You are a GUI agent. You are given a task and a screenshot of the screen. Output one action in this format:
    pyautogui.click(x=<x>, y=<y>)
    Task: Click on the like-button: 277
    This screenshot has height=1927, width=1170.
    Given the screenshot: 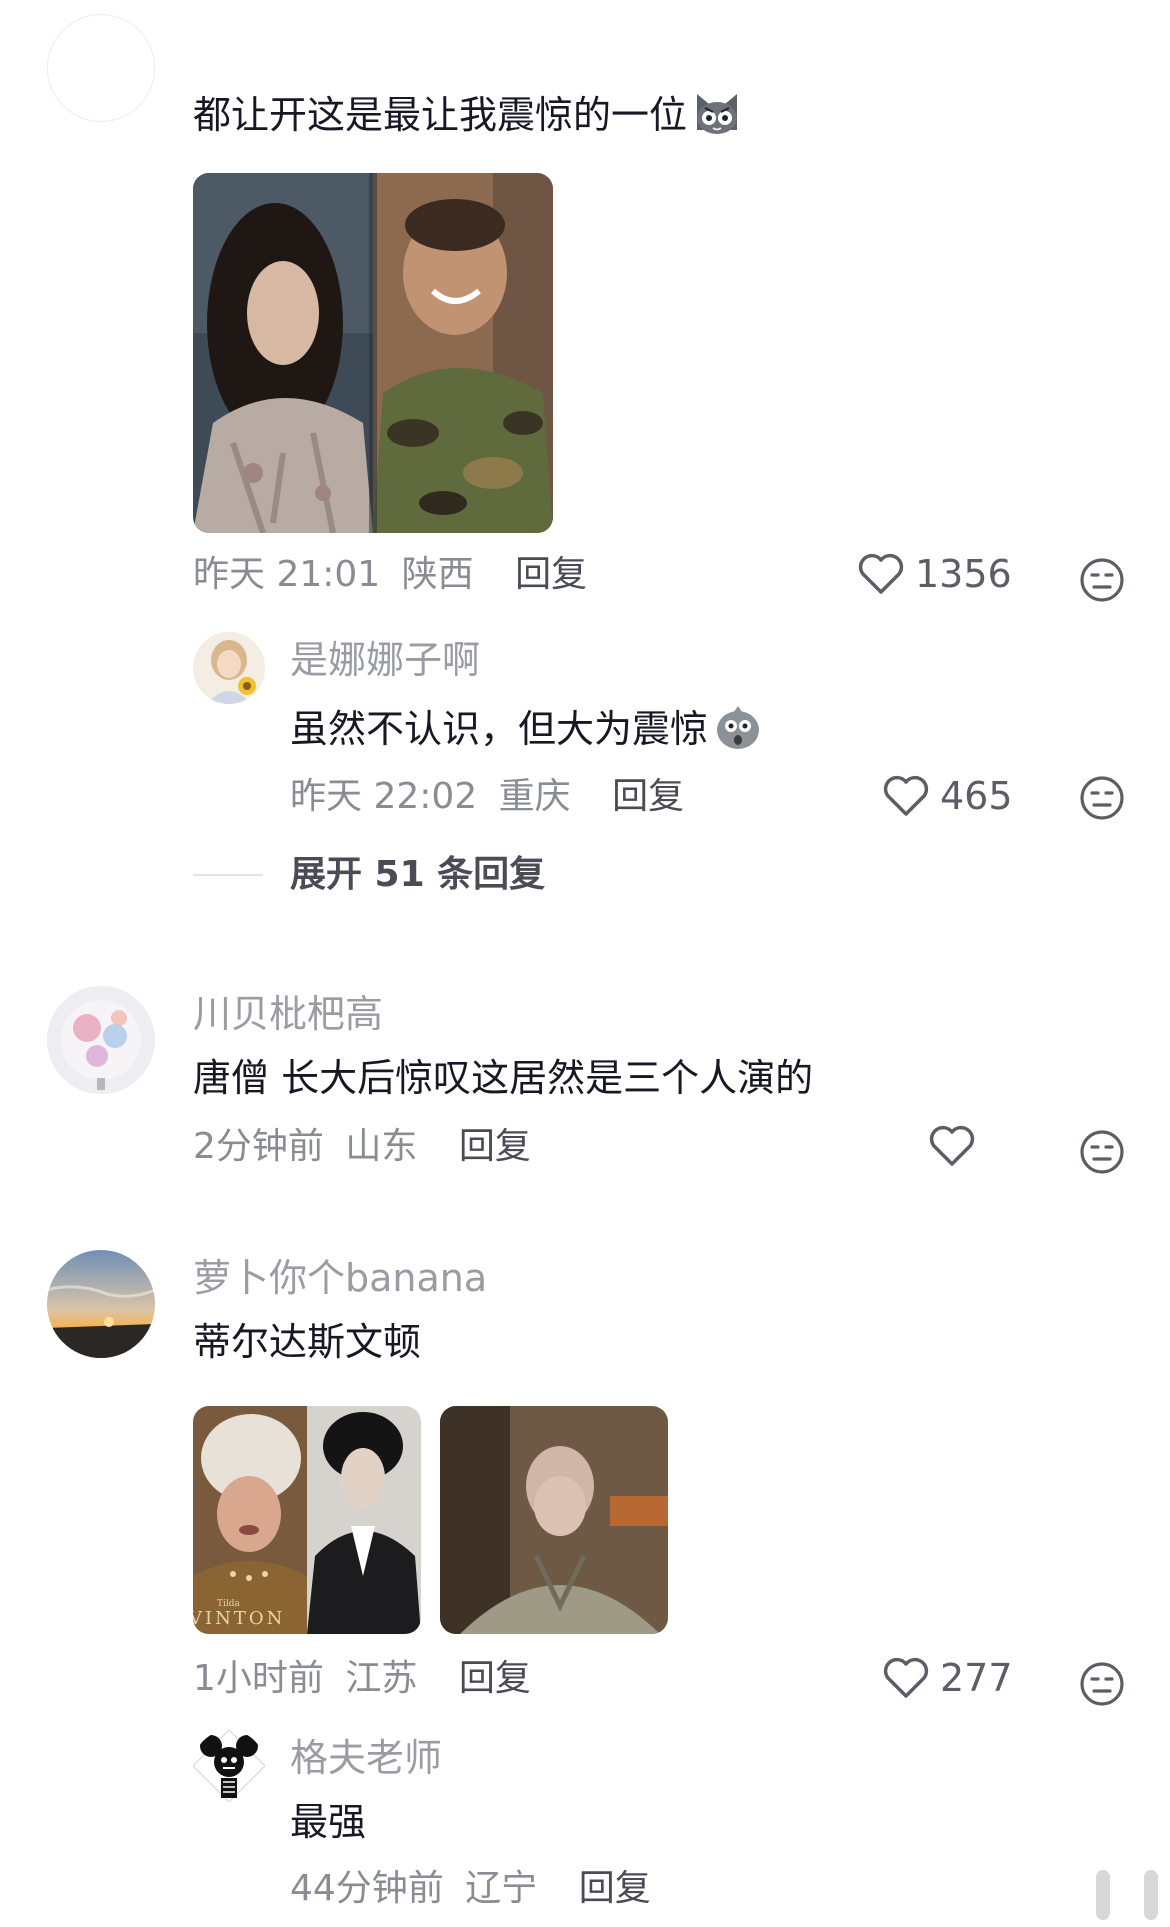 What is the action you would take?
    pyautogui.click(x=947, y=1678)
    